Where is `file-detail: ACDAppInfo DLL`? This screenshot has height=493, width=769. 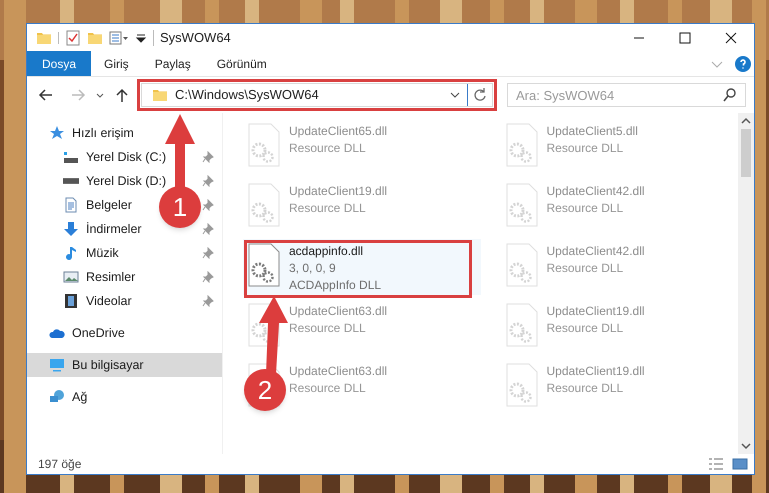 file-detail: ACDAppInfo DLL is located at coordinates (335, 285).